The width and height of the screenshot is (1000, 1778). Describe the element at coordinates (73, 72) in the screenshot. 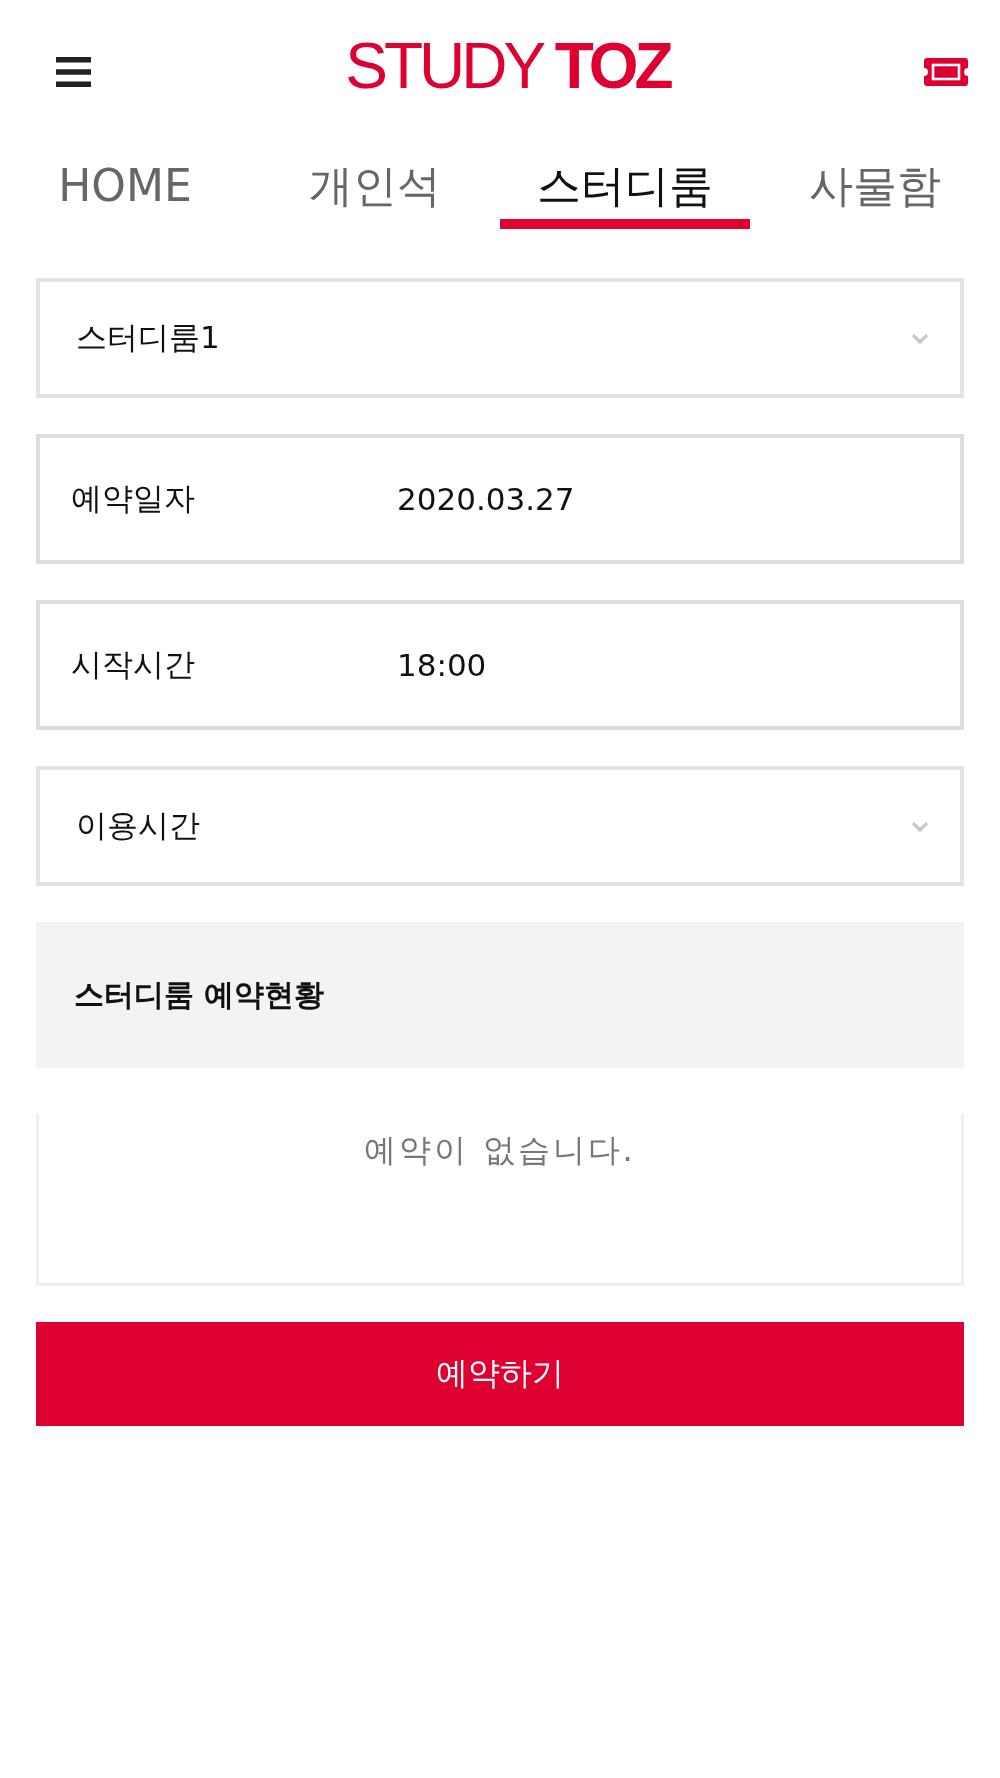

I see `menu-icon` at that location.